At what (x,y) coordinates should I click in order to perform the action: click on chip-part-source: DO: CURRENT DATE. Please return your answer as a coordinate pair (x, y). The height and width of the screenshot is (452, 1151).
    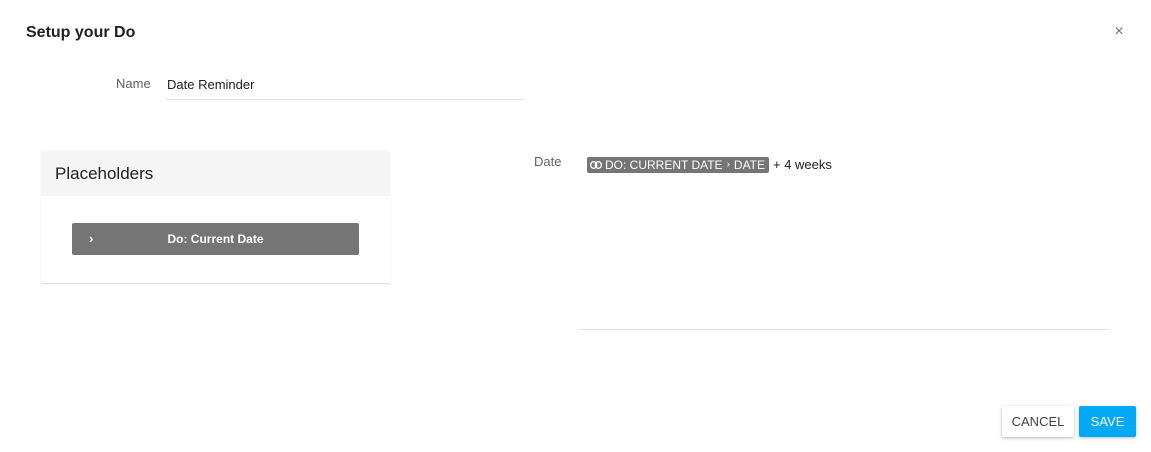
    Looking at the image, I should click on (664, 165).